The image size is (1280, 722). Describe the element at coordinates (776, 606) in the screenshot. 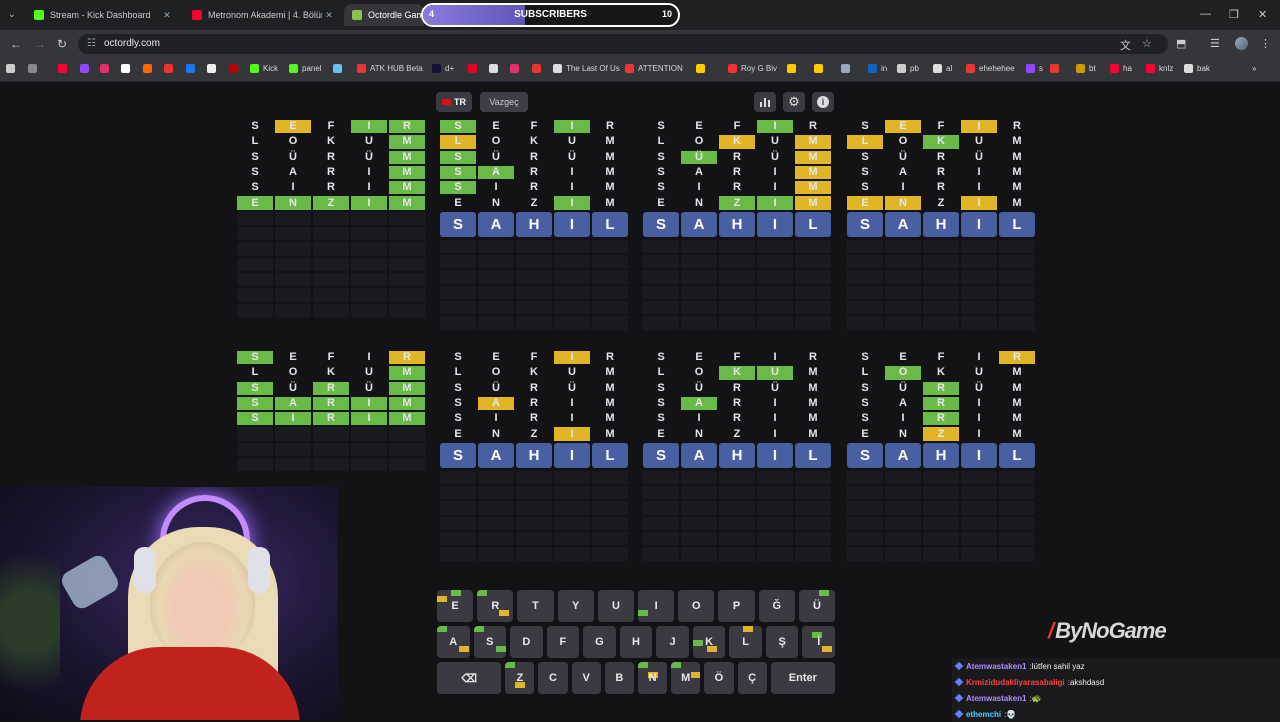

I see `key-ğ: Ğ` at that location.